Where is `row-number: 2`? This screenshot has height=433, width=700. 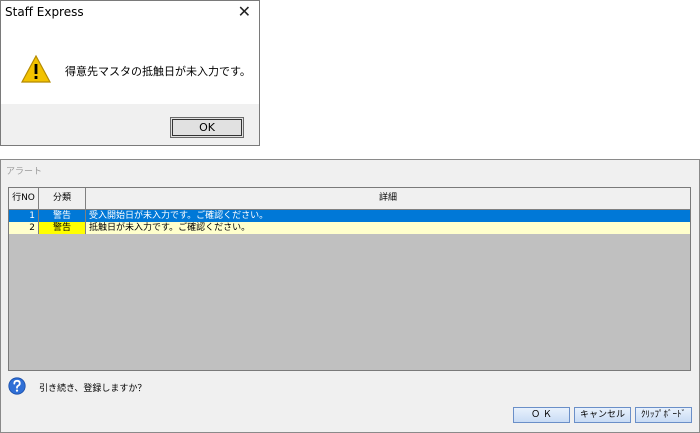 row-number: 2 is located at coordinates (24, 228).